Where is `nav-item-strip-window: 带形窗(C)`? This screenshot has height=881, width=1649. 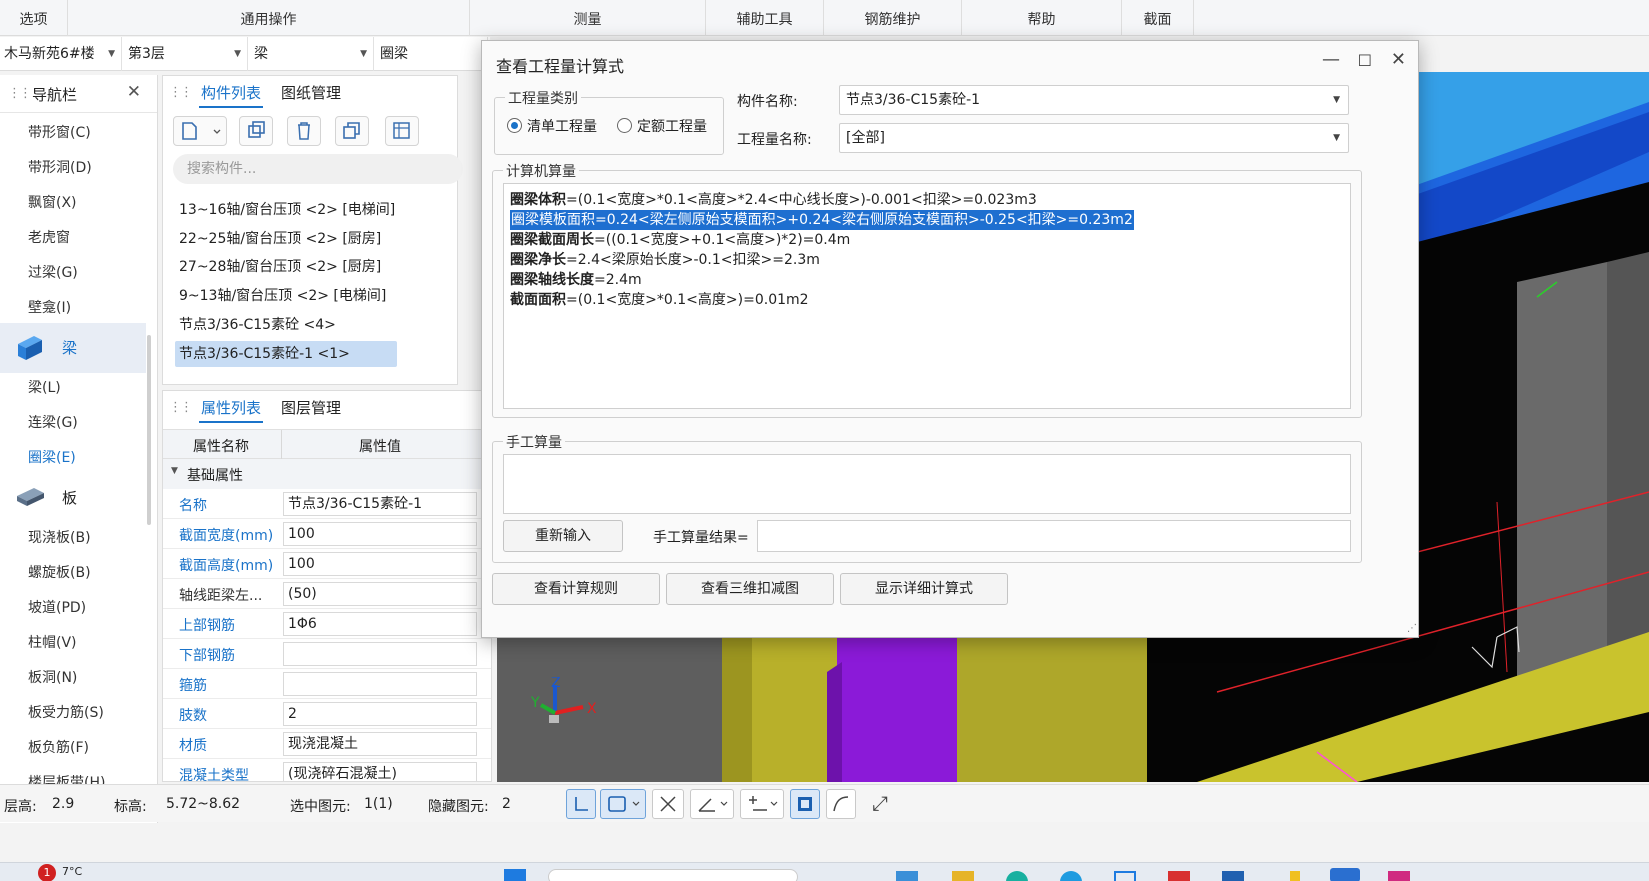 nav-item-strip-window: 带形窗(C) is located at coordinates (59, 132).